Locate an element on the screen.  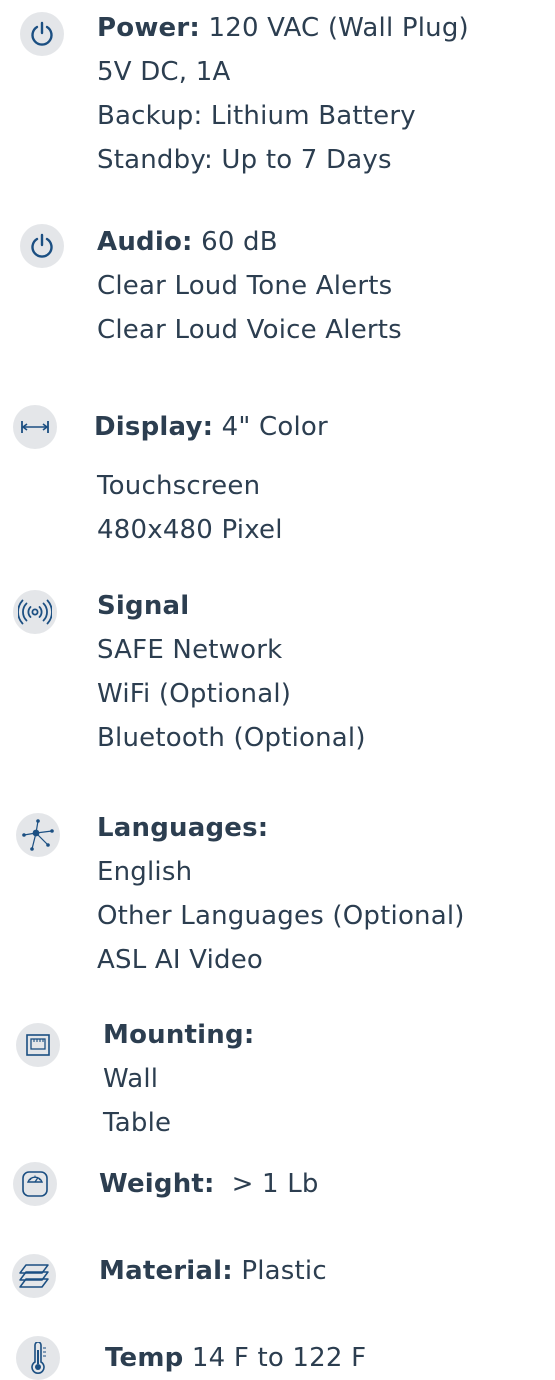
spec-weight-label: Weight: is located at coordinates (157, 1184).